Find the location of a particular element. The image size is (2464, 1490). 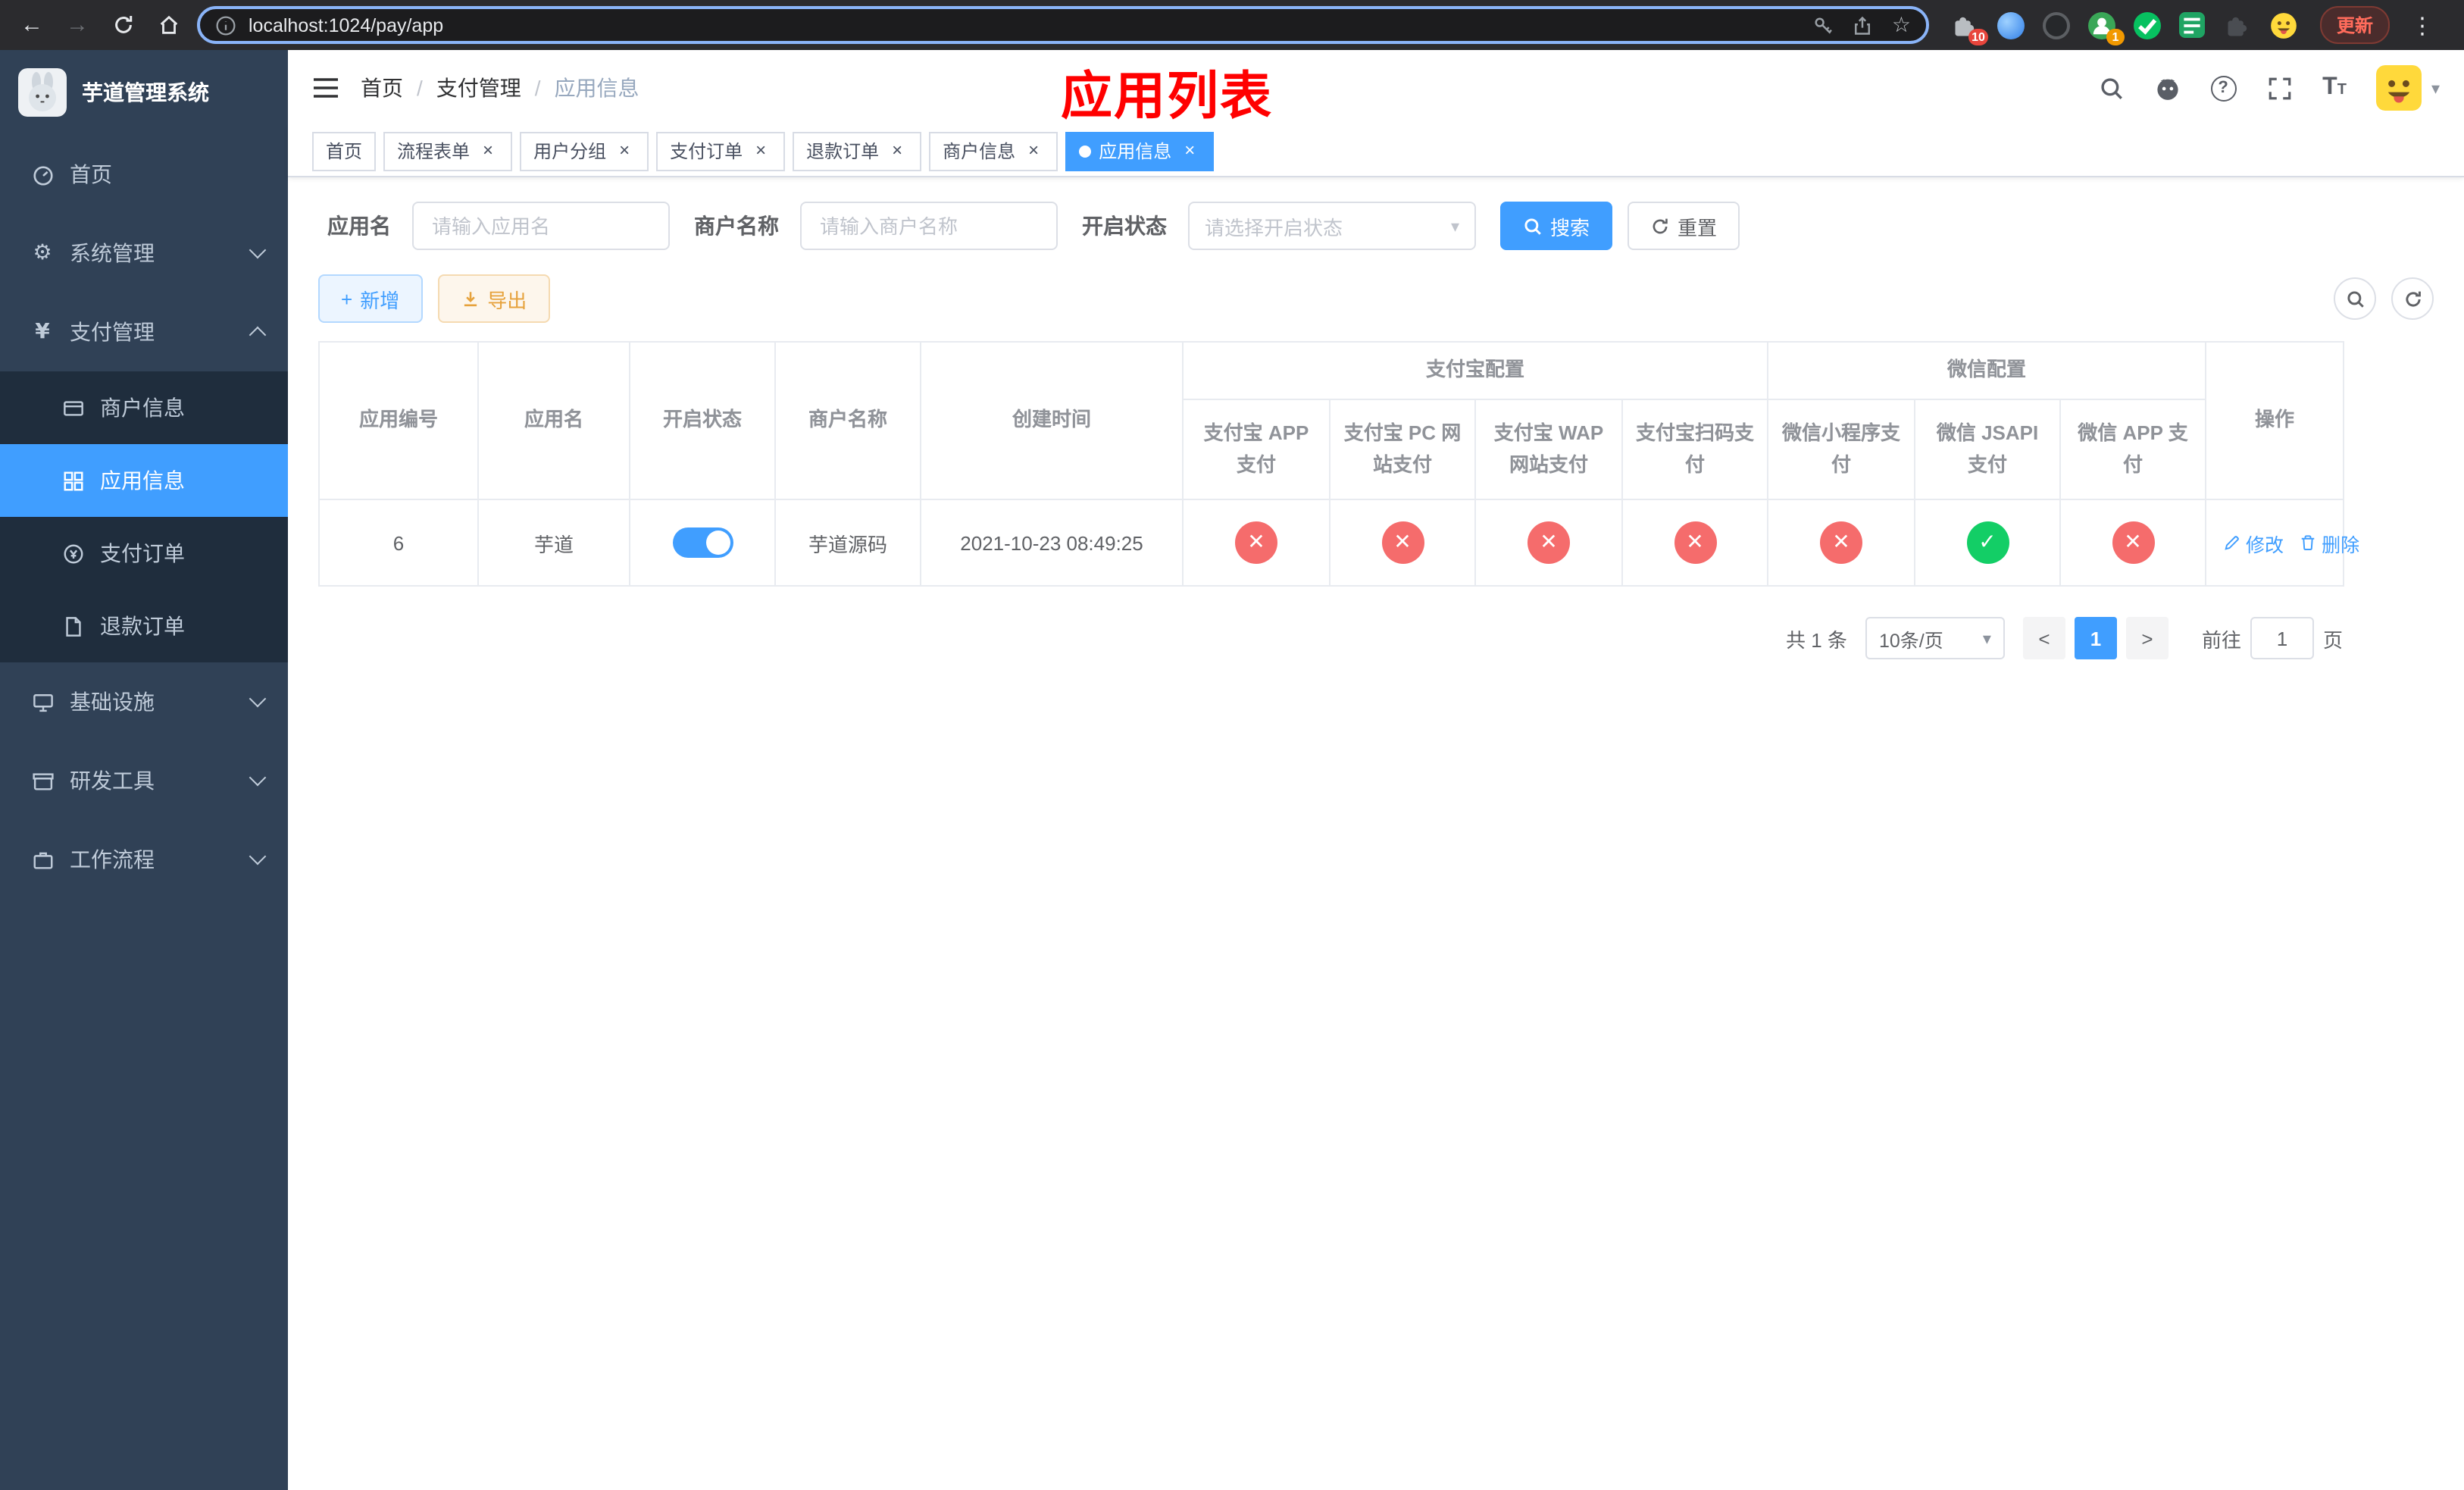

page-1-button: 1 is located at coordinates (2095, 638).